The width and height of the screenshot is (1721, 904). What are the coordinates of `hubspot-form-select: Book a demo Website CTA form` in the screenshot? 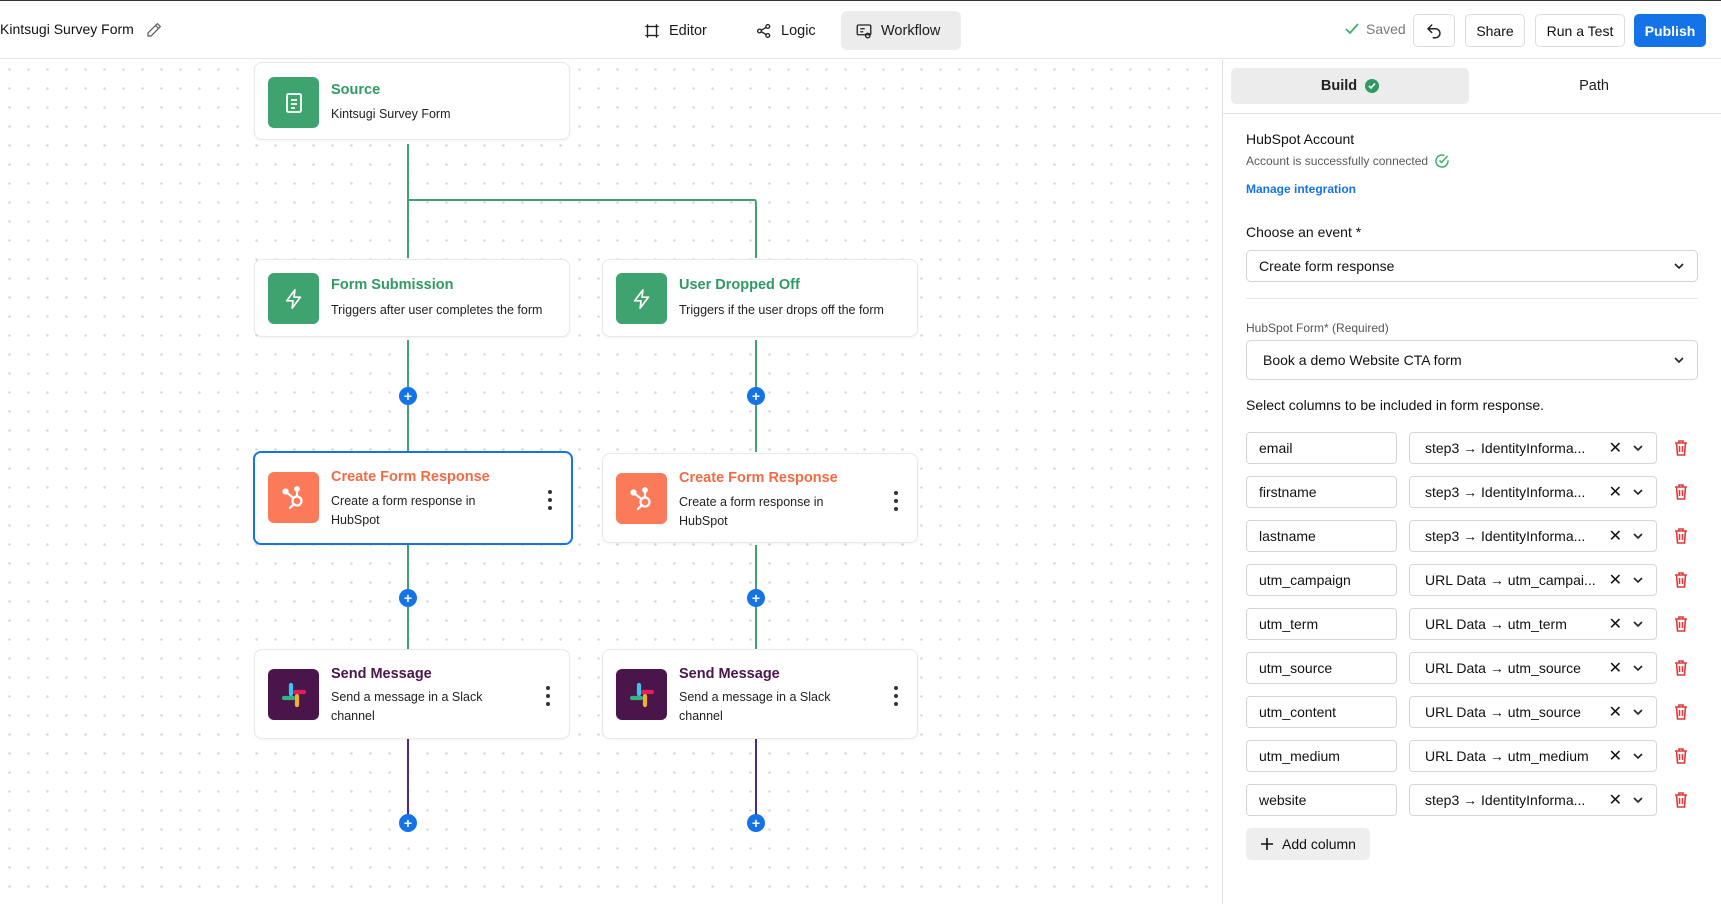 It's located at (1472, 360).